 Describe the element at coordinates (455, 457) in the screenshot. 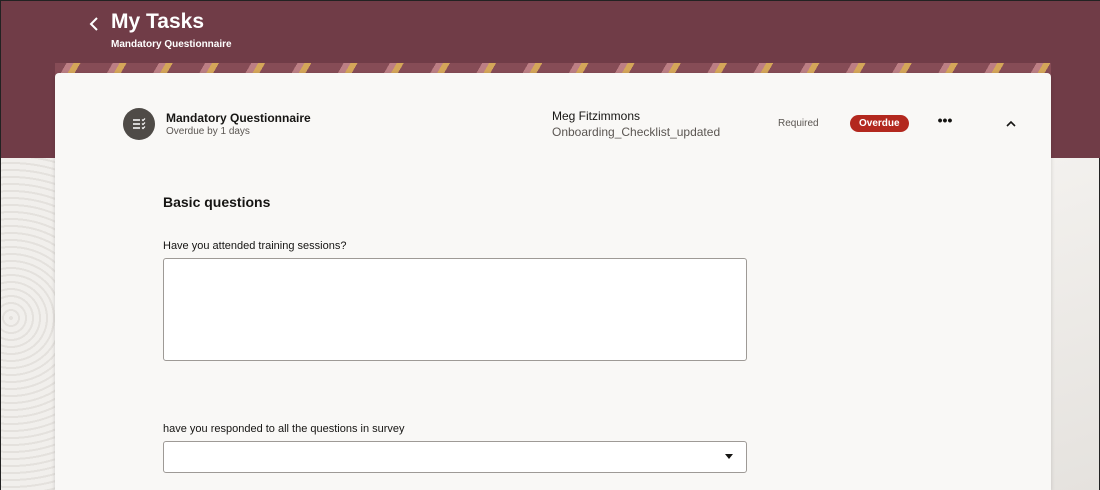

I see `survey-response-select` at that location.